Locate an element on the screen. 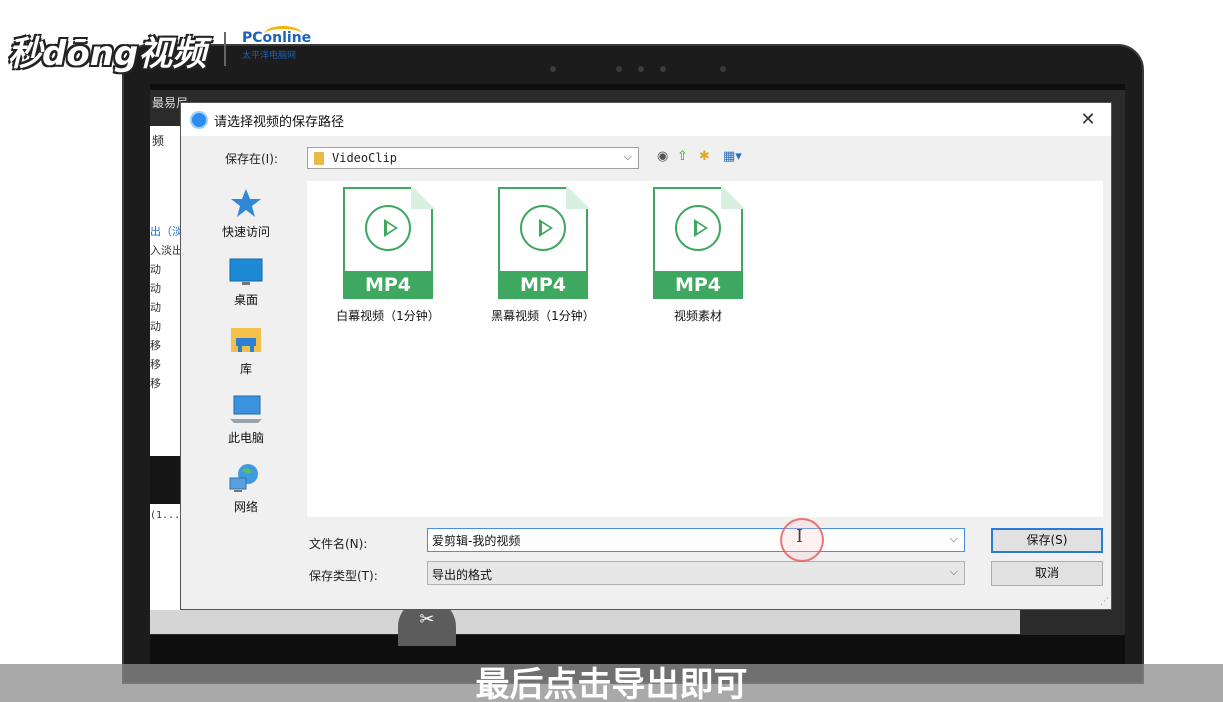 This screenshot has width=1223, height=702. place-network: 网络 is located at coordinates (246, 488).